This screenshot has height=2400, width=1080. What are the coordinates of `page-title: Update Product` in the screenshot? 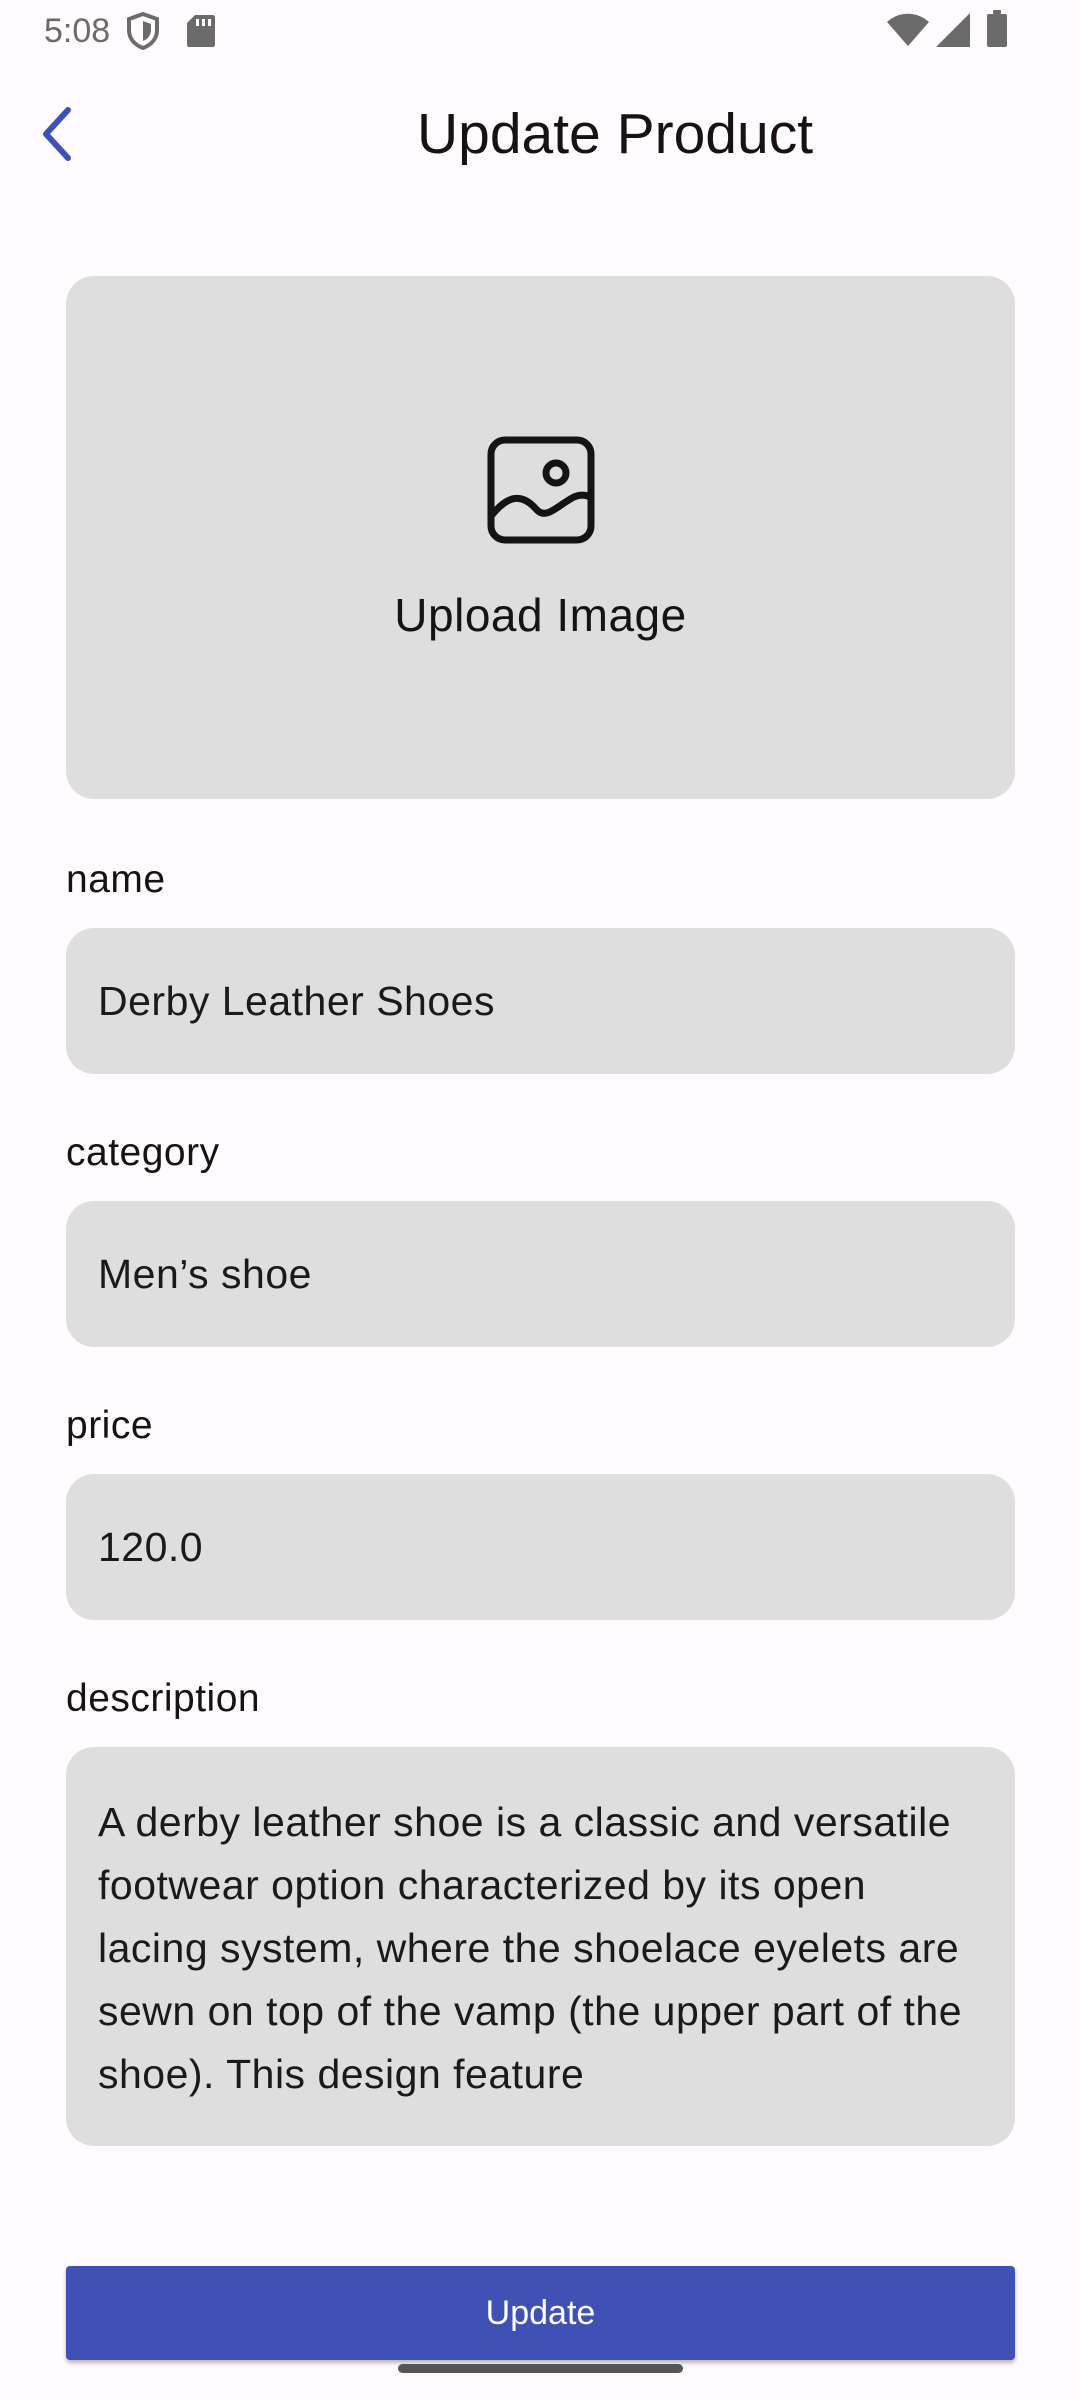 It's located at (615, 134).